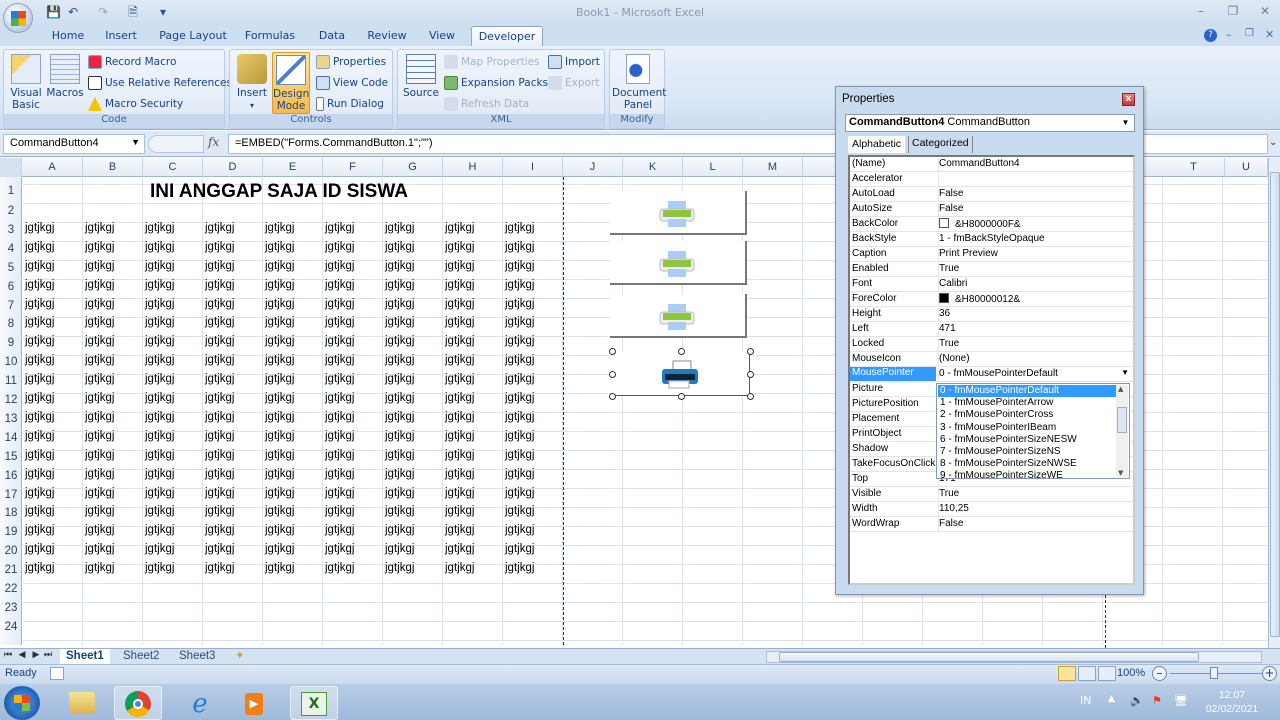 This screenshot has width=1280, height=720. I want to click on dropdown-option: 7 - fmMousePointerSizeNS, so click(1027, 452).